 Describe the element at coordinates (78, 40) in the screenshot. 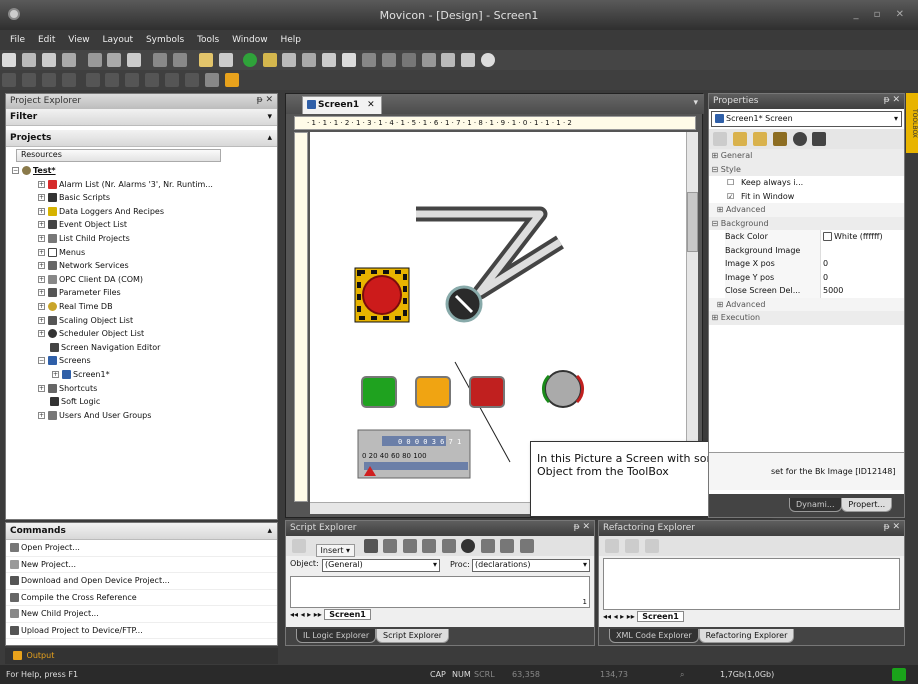

I see `menu-view: View` at that location.